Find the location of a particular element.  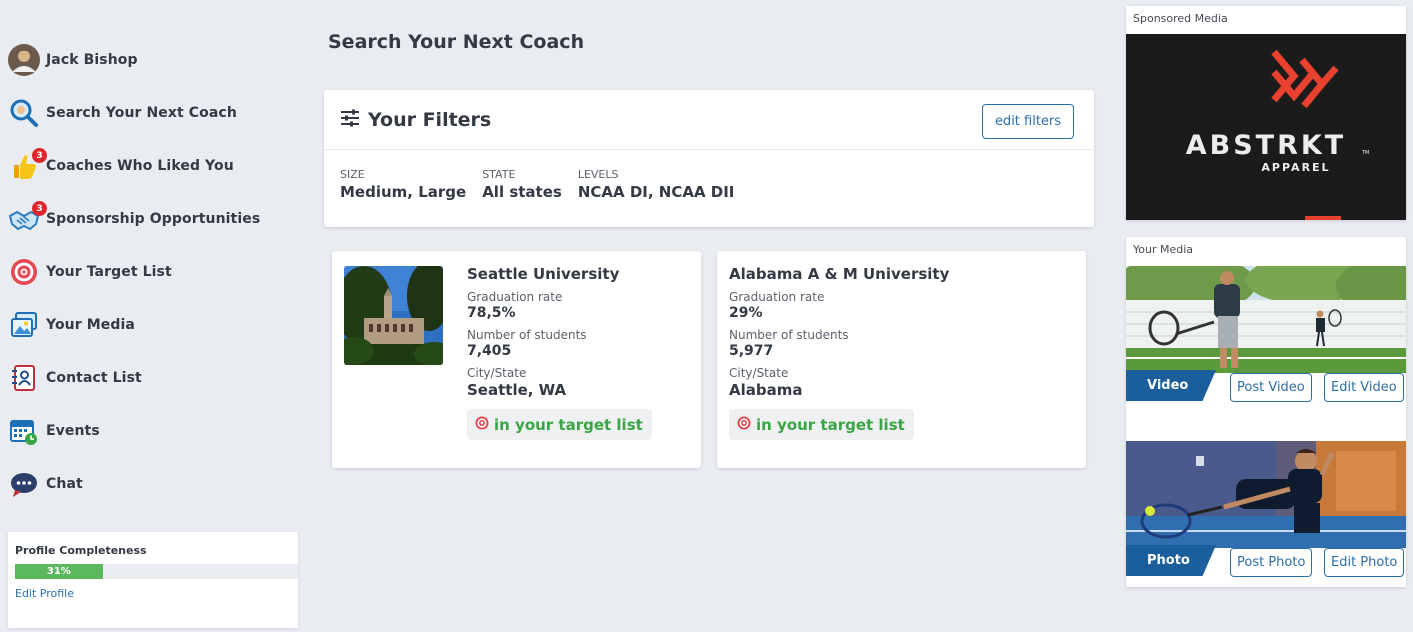

filter-label: SIZE is located at coordinates (352, 174).